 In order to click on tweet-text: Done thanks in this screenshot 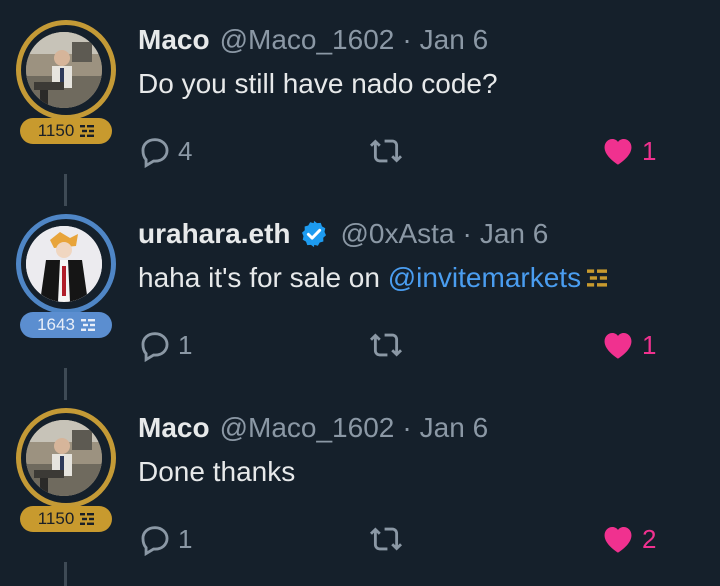, I will do `click(216, 472)`.